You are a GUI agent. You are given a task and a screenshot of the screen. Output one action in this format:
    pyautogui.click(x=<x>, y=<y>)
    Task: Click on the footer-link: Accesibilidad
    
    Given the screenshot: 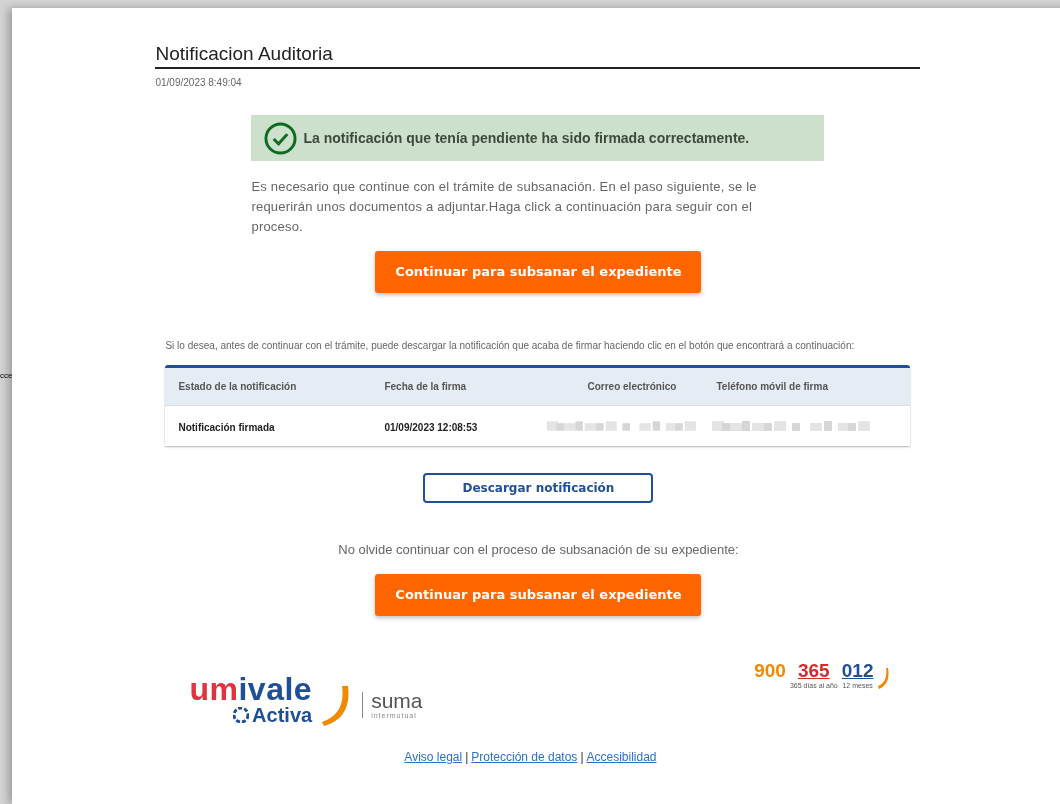 What is the action you would take?
    pyautogui.click(x=621, y=756)
    